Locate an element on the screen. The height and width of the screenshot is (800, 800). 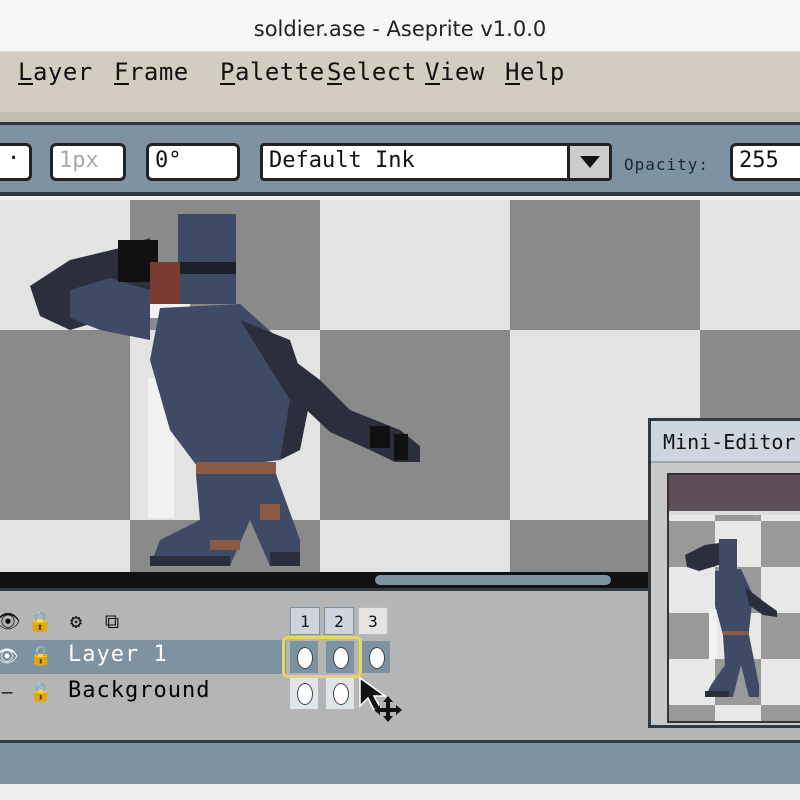
mini-editor-preview is located at coordinates (733, 598).